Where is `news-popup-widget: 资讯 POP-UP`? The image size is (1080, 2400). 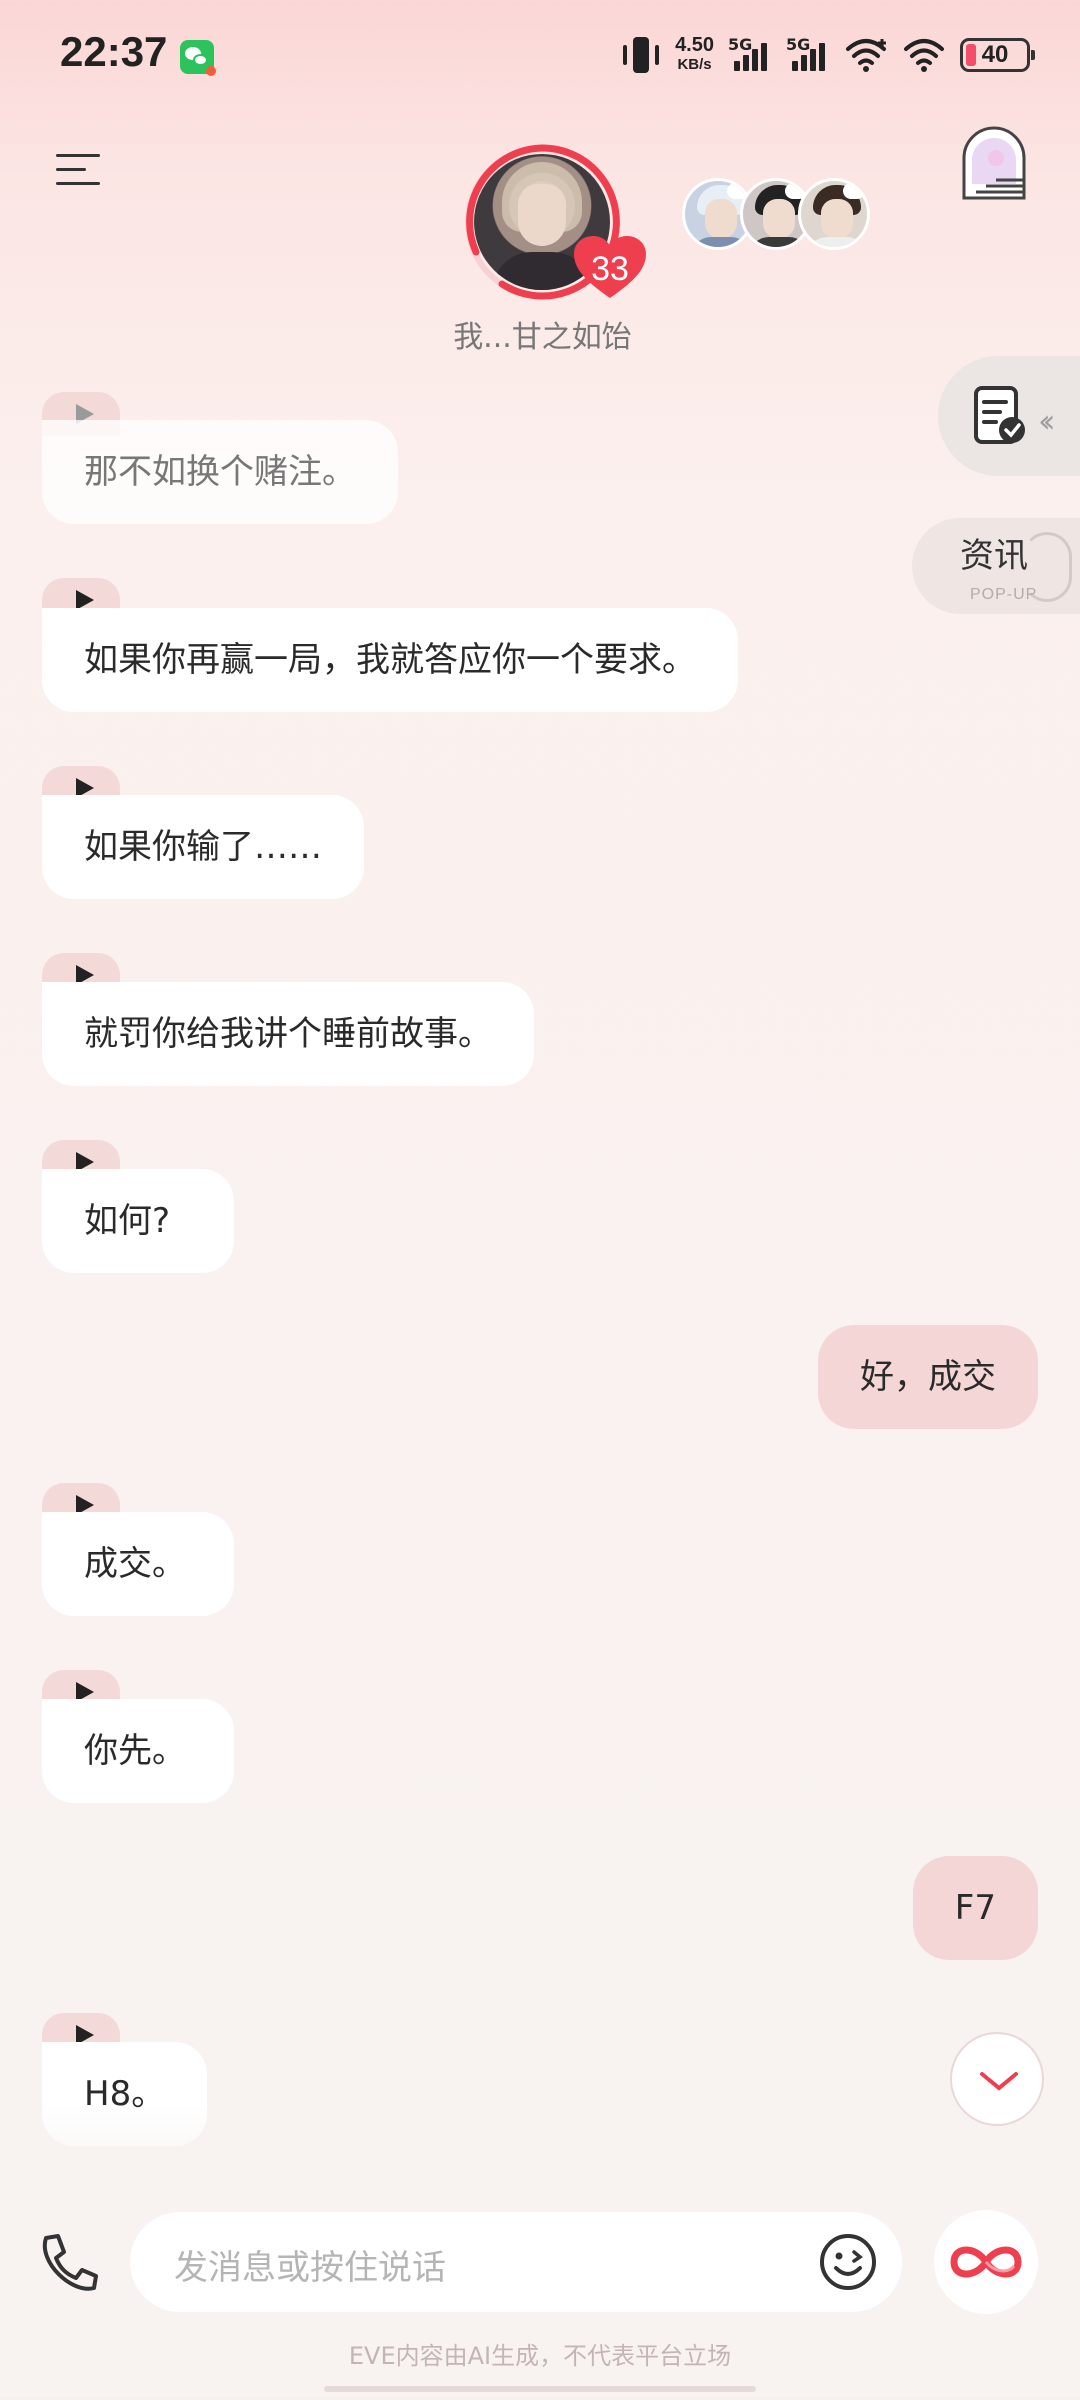 news-popup-widget: 资讯 POP-UP is located at coordinates (996, 566).